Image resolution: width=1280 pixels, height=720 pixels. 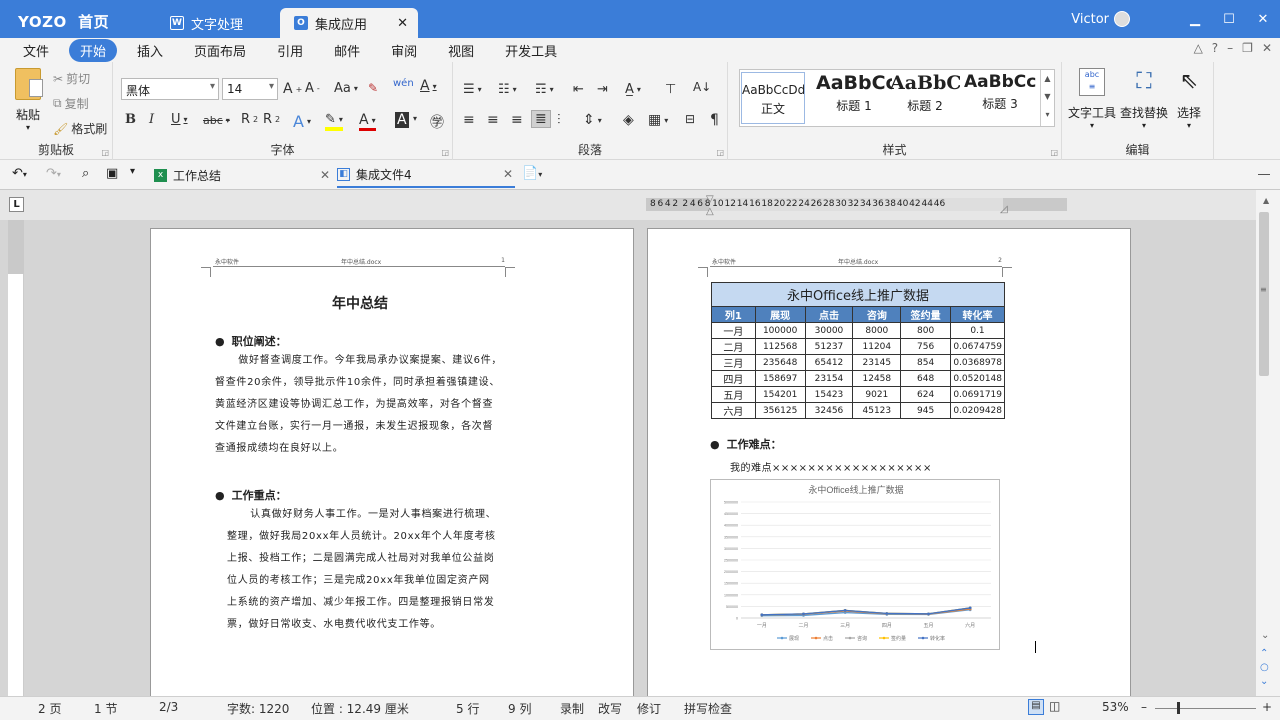 What do you see at coordinates (1198, 48) in the screenshot?
I see `collapse-ribbon-icon: △` at bounding box center [1198, 48].